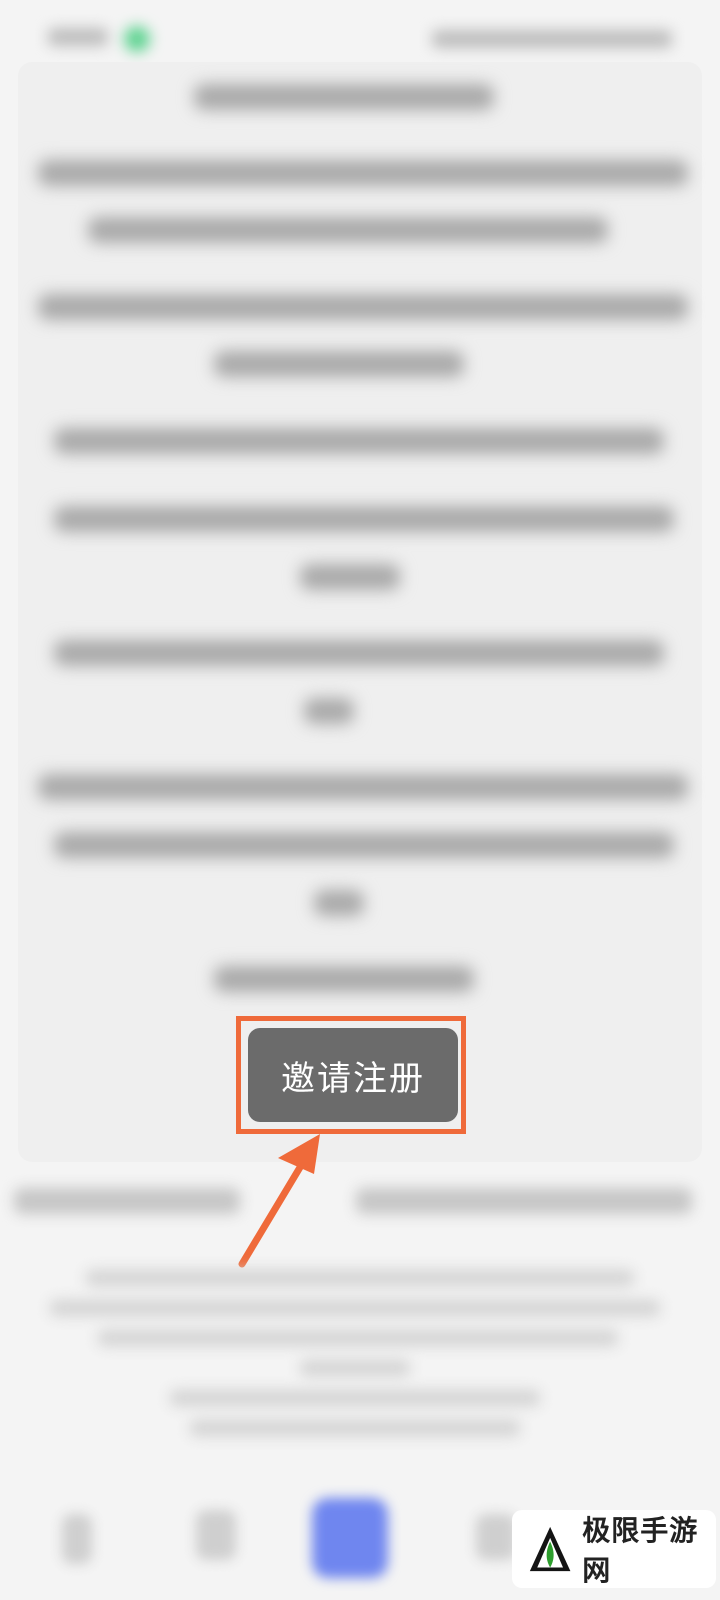 The image size is (720, 1600). I want to click on footer-disclaimer, so click(360, 1360).